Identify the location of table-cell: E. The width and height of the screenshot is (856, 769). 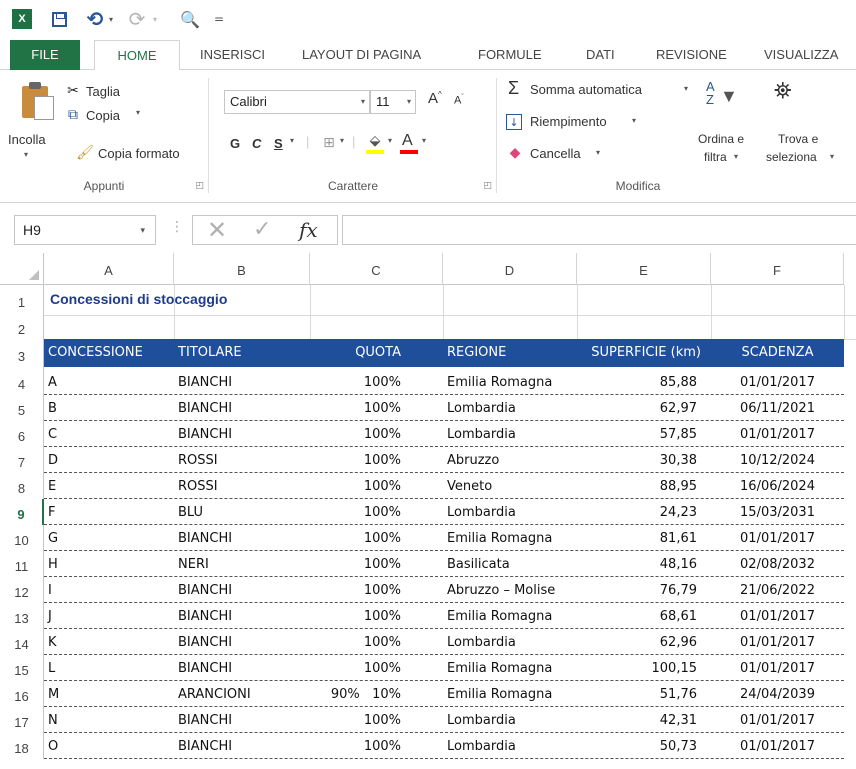
(109, 486).